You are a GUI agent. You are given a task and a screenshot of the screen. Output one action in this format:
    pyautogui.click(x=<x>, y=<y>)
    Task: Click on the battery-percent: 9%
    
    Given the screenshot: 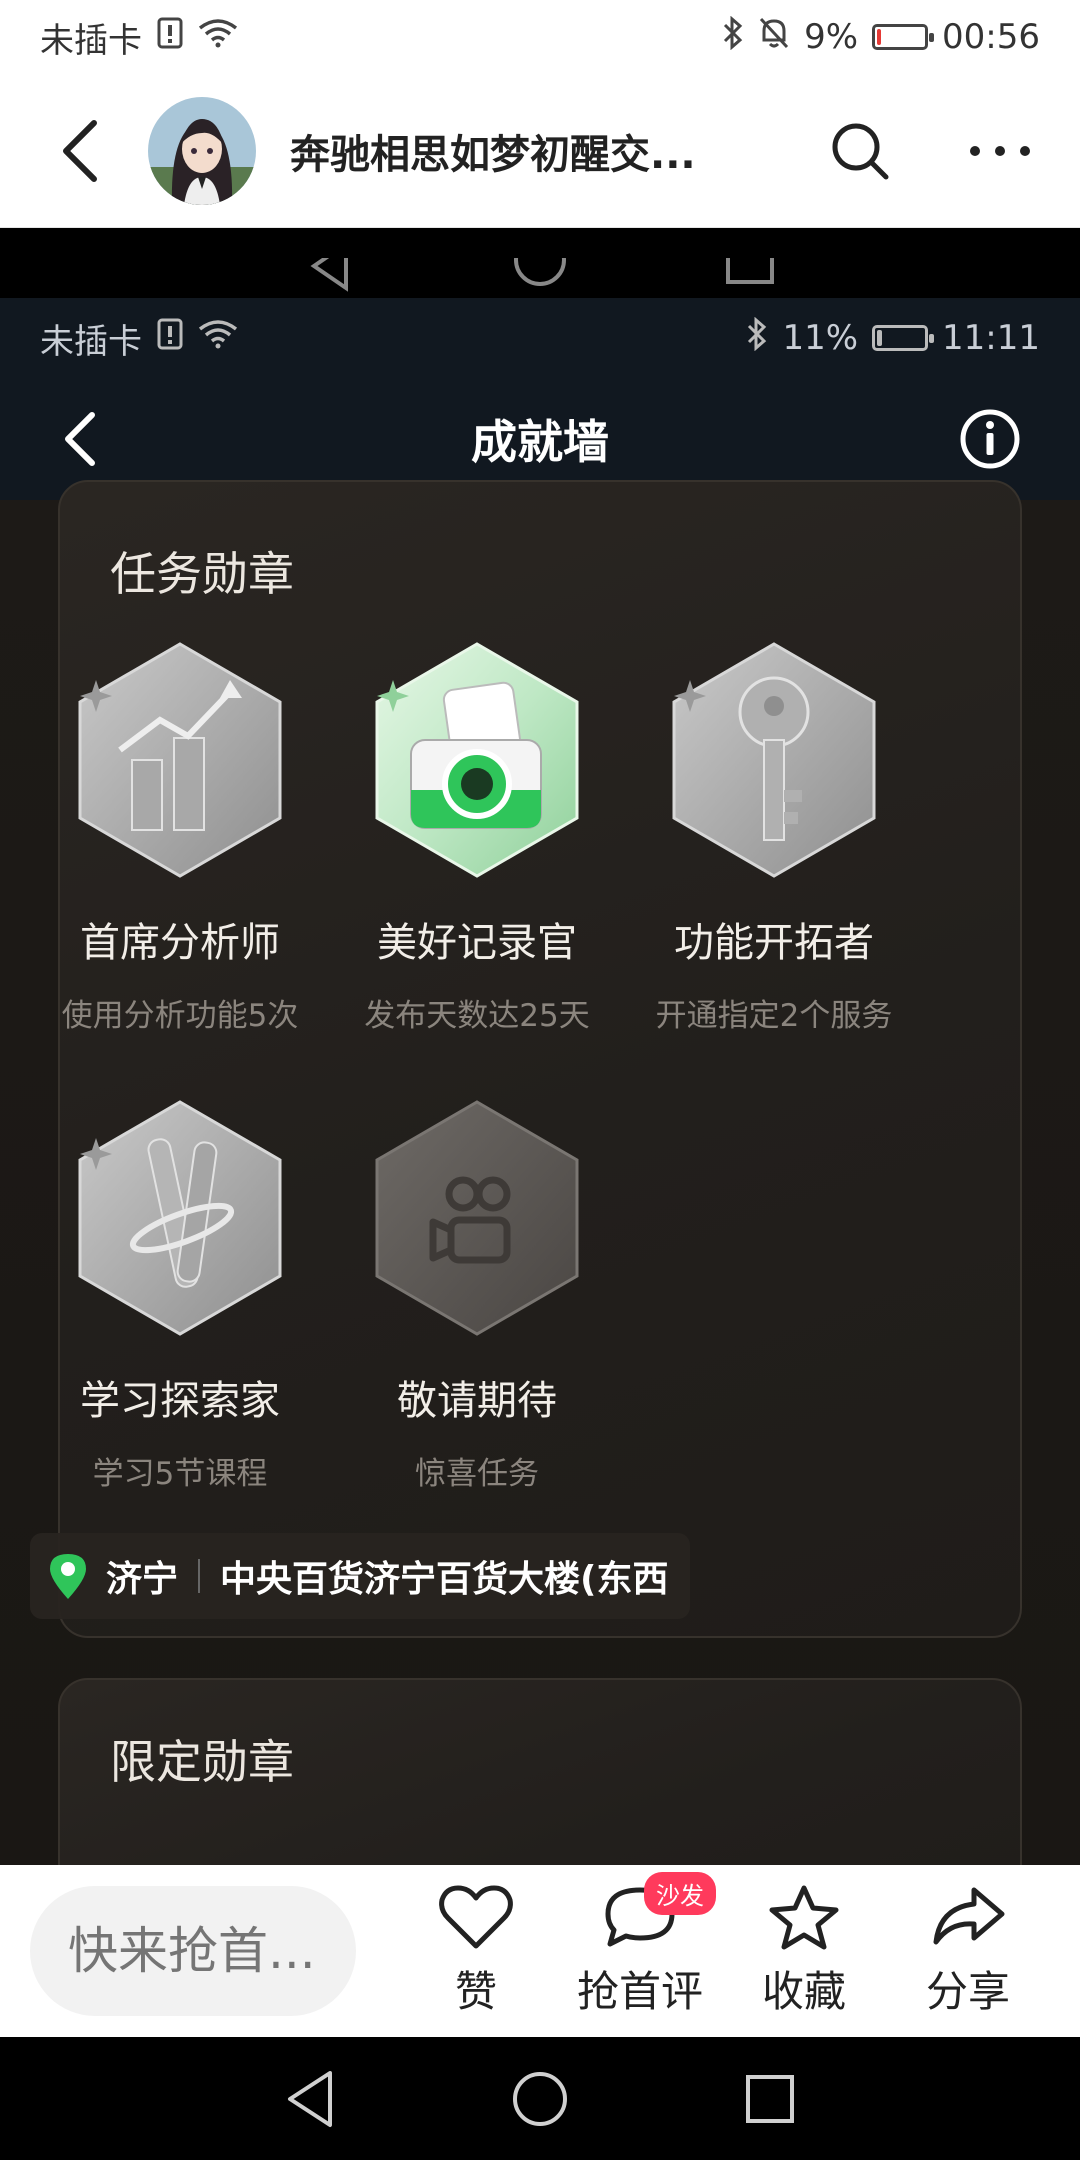 What is the action you would take?
    pyautogui.click(x=831, y=37)
    